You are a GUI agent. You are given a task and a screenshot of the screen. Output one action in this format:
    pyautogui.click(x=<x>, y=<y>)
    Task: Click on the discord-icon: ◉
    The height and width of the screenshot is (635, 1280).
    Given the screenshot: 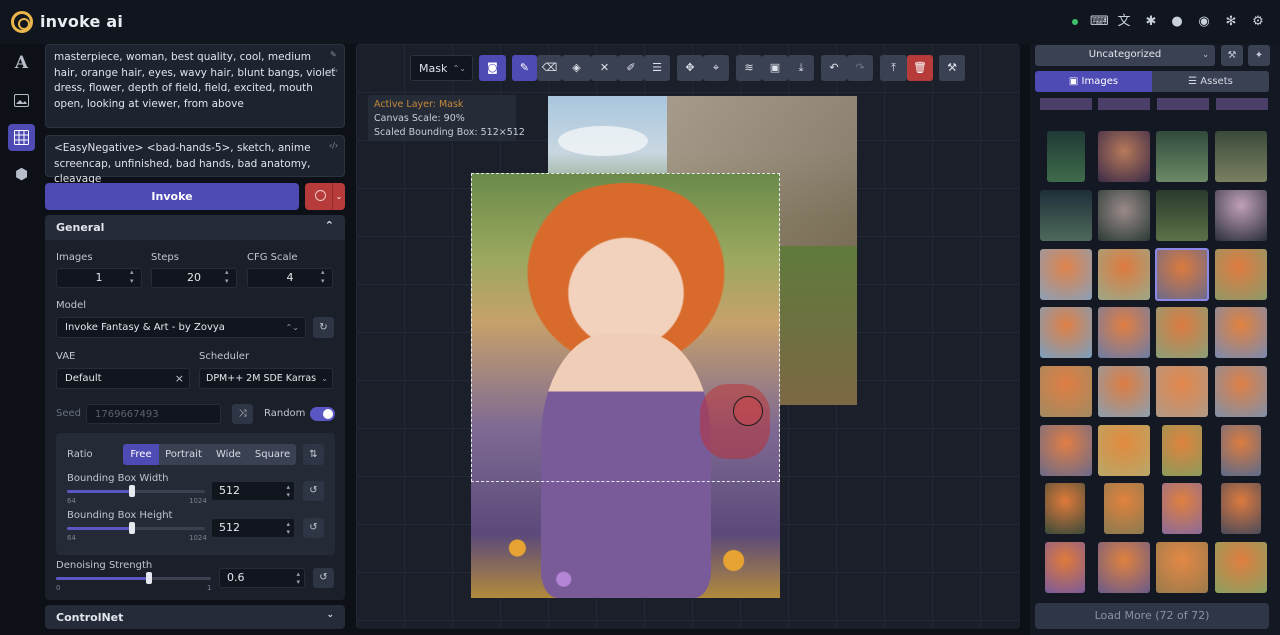 What is the action you would take?
    pyautogui.click(x=1204, y=22)
    